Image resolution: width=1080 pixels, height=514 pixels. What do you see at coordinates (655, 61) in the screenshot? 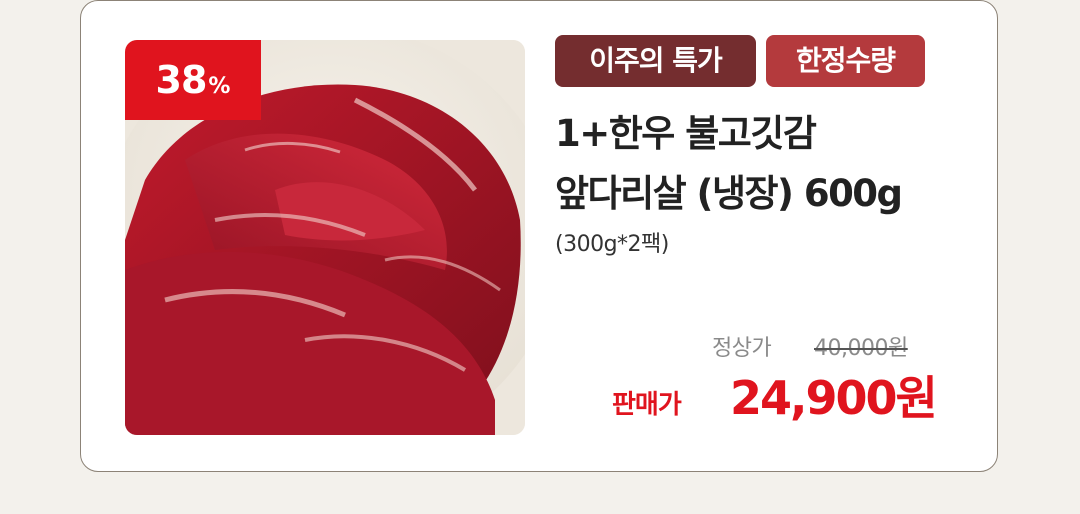
I see `weekly-special-tag: 이주의 특가` at bounding box center [655, 61].